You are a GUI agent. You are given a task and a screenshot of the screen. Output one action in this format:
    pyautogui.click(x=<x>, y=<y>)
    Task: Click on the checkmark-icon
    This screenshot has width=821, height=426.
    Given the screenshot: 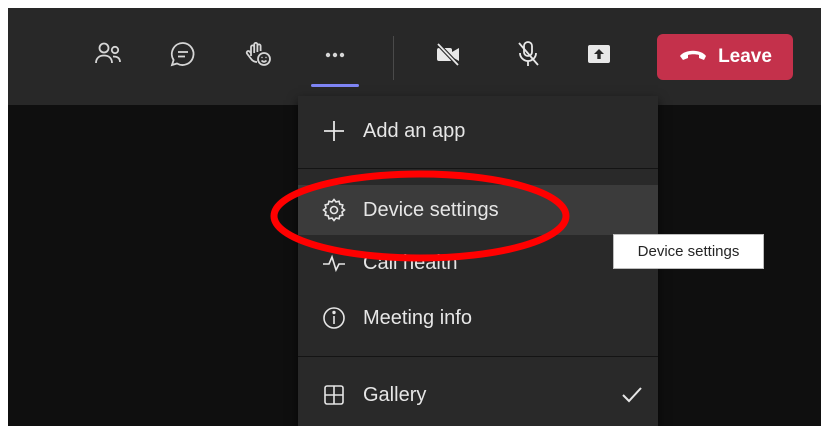 What is the action you would take?
    pyautogui.click(x=632, y=395)
    